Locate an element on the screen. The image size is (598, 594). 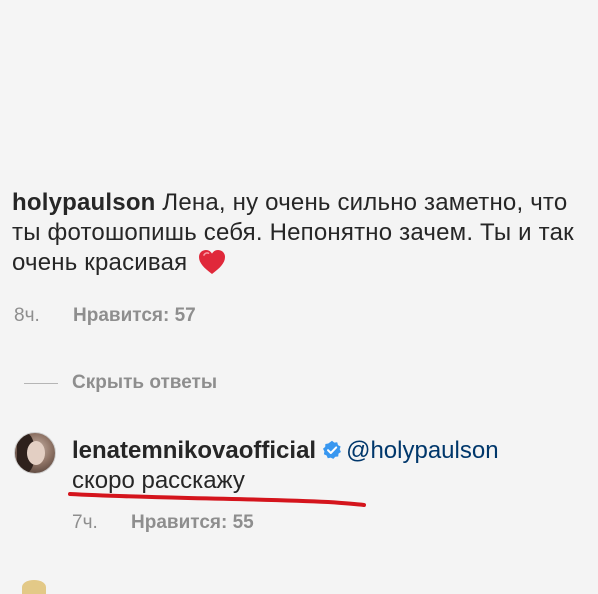
reply-header: lenatemnikovaofficial @holypaulson is located at coordinates (332, 451).